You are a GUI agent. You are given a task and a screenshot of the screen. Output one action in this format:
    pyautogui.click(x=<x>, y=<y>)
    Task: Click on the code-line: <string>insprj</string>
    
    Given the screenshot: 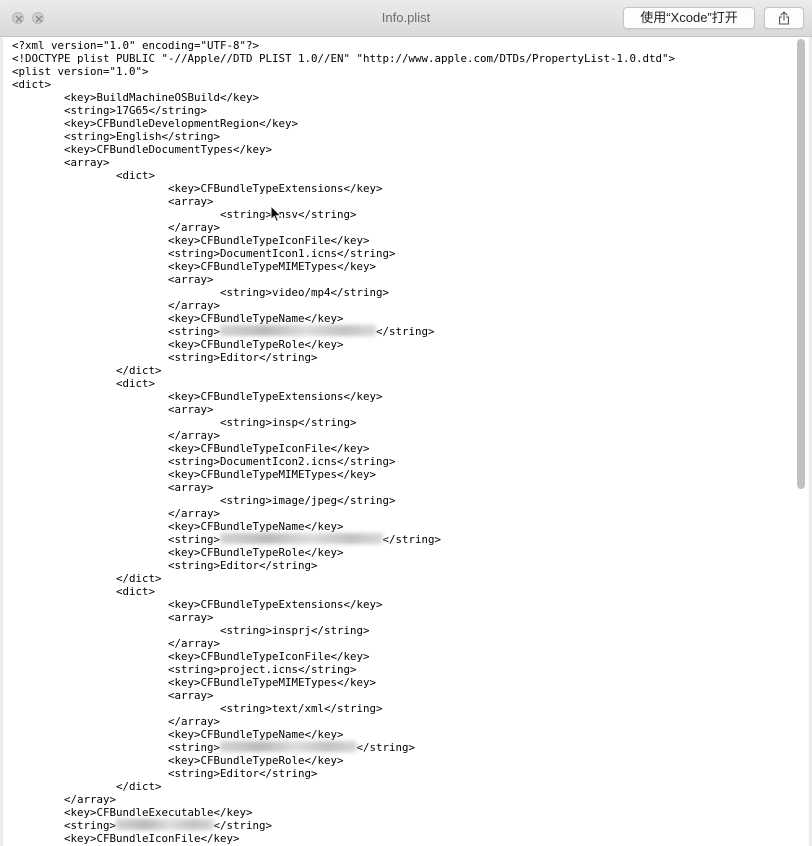 What is the action you would take?
    pyautogui.click(x=343, y=630)
    